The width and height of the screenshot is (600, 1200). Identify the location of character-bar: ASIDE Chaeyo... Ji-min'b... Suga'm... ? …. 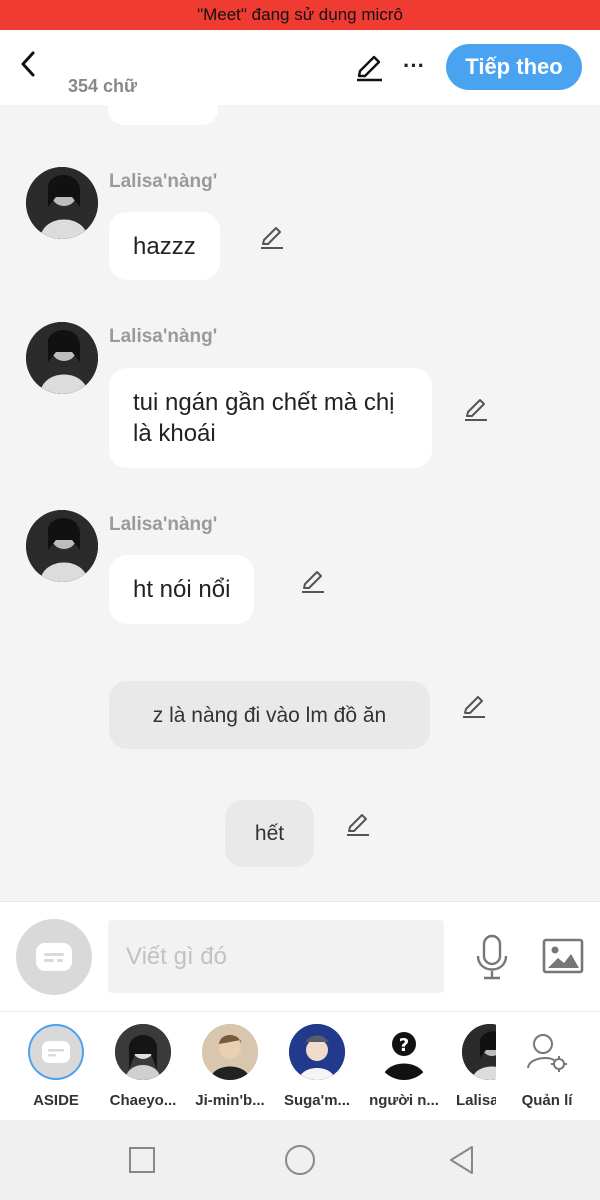
(300, 1065).